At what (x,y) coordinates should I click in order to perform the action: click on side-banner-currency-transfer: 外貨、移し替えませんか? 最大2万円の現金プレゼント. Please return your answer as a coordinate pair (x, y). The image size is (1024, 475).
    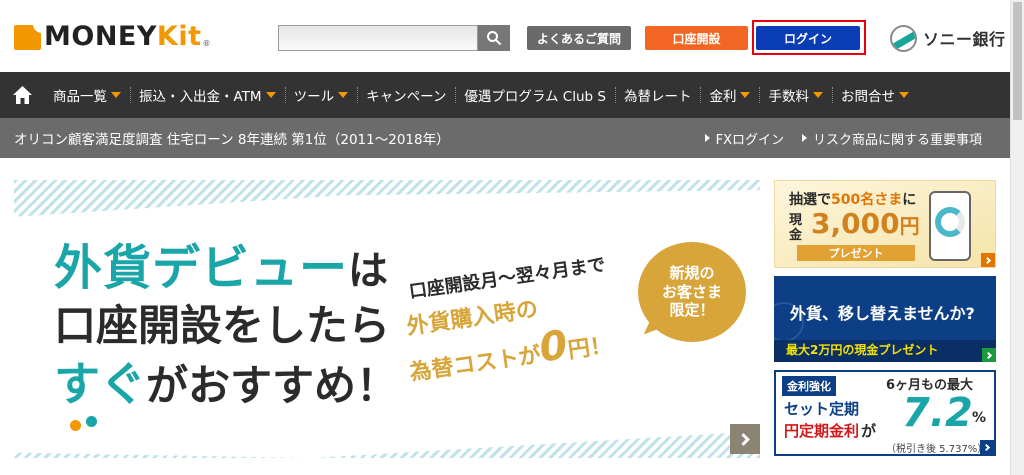
    Looking at the image, I should click on (885, 319).